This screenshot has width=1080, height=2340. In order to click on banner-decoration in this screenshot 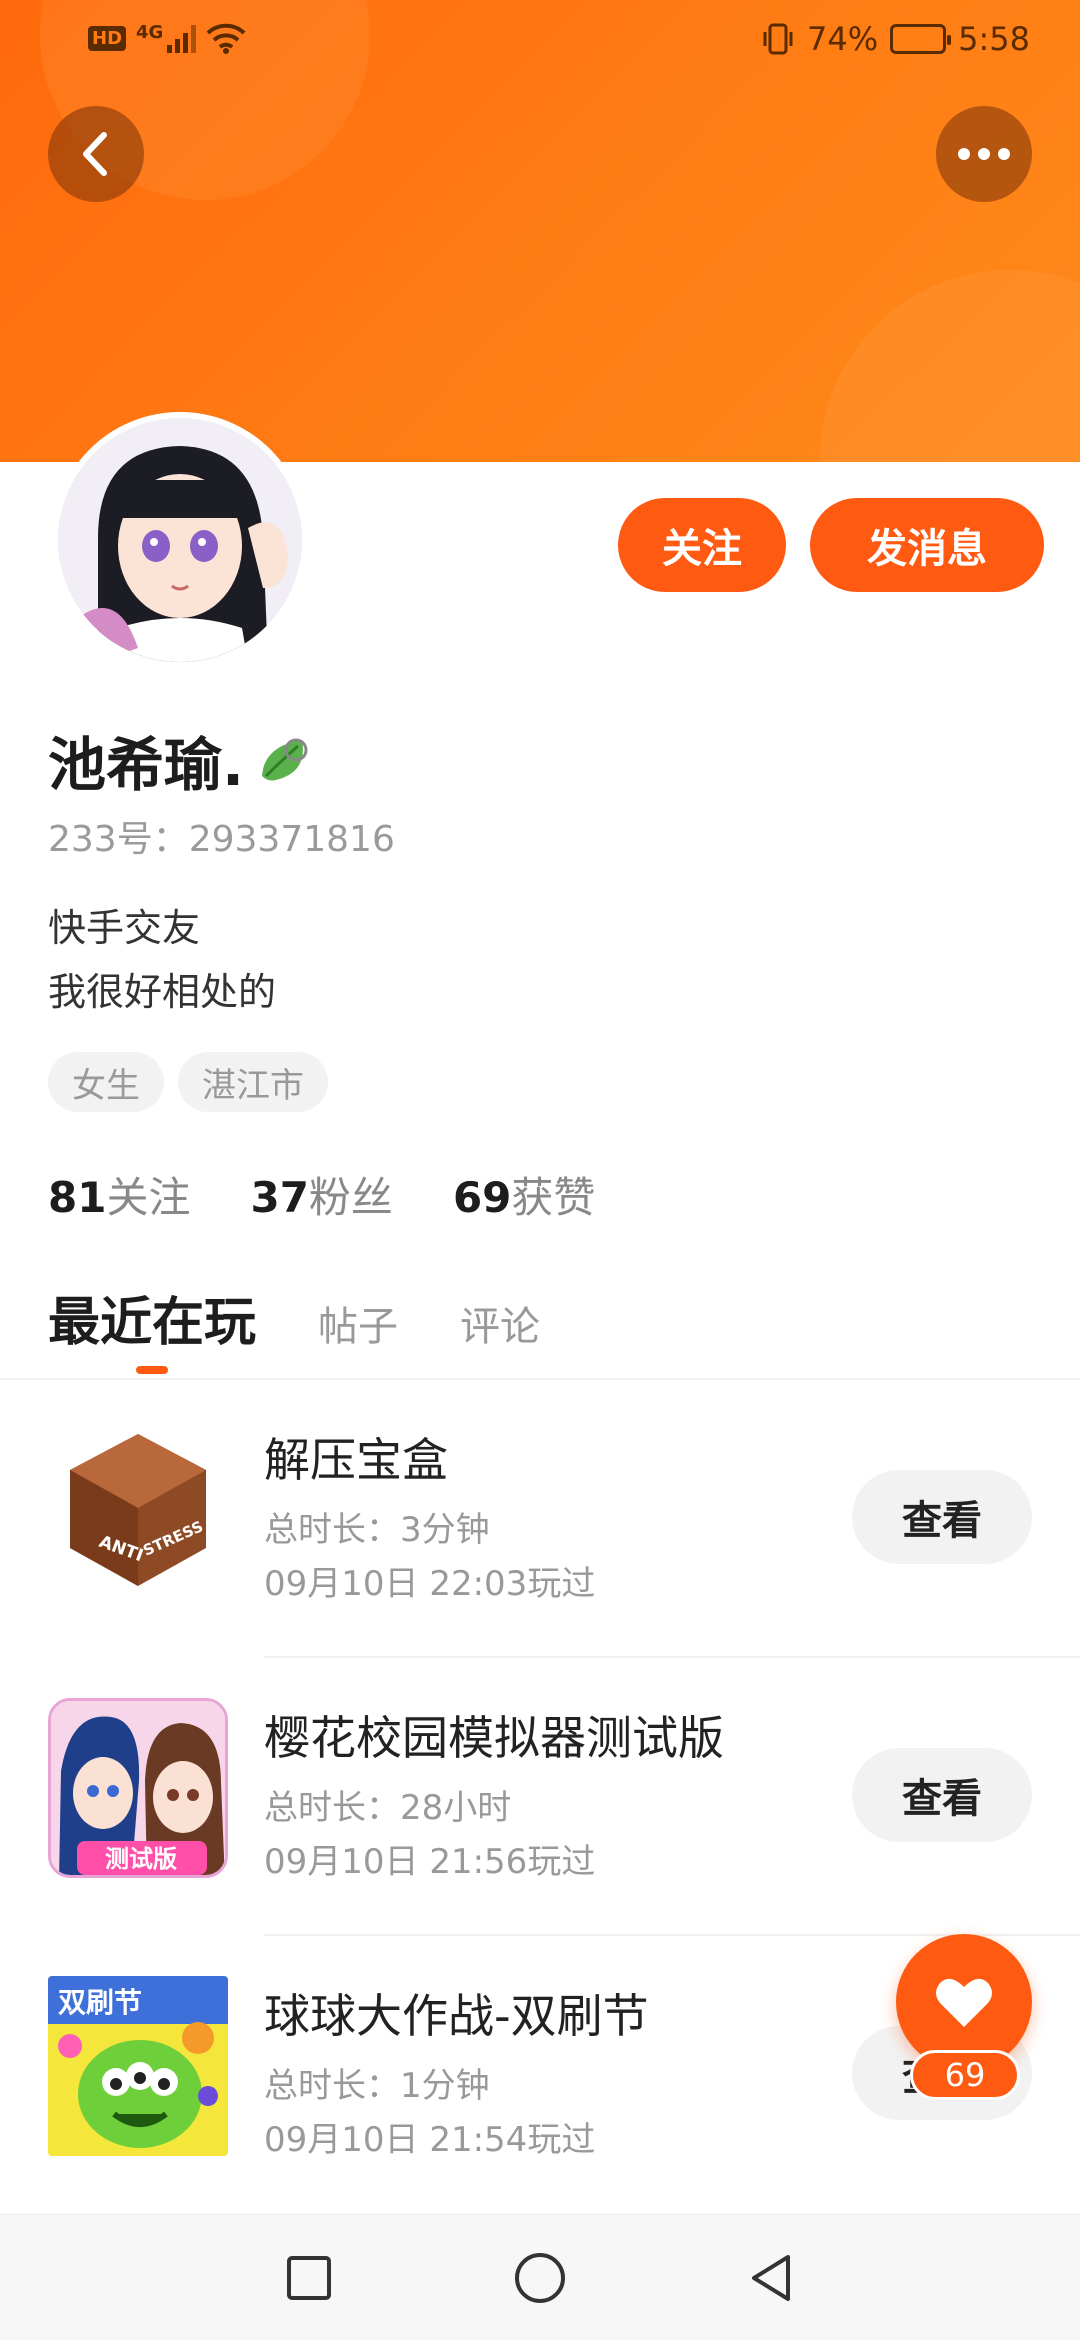, I will do `click(950, 366)`.